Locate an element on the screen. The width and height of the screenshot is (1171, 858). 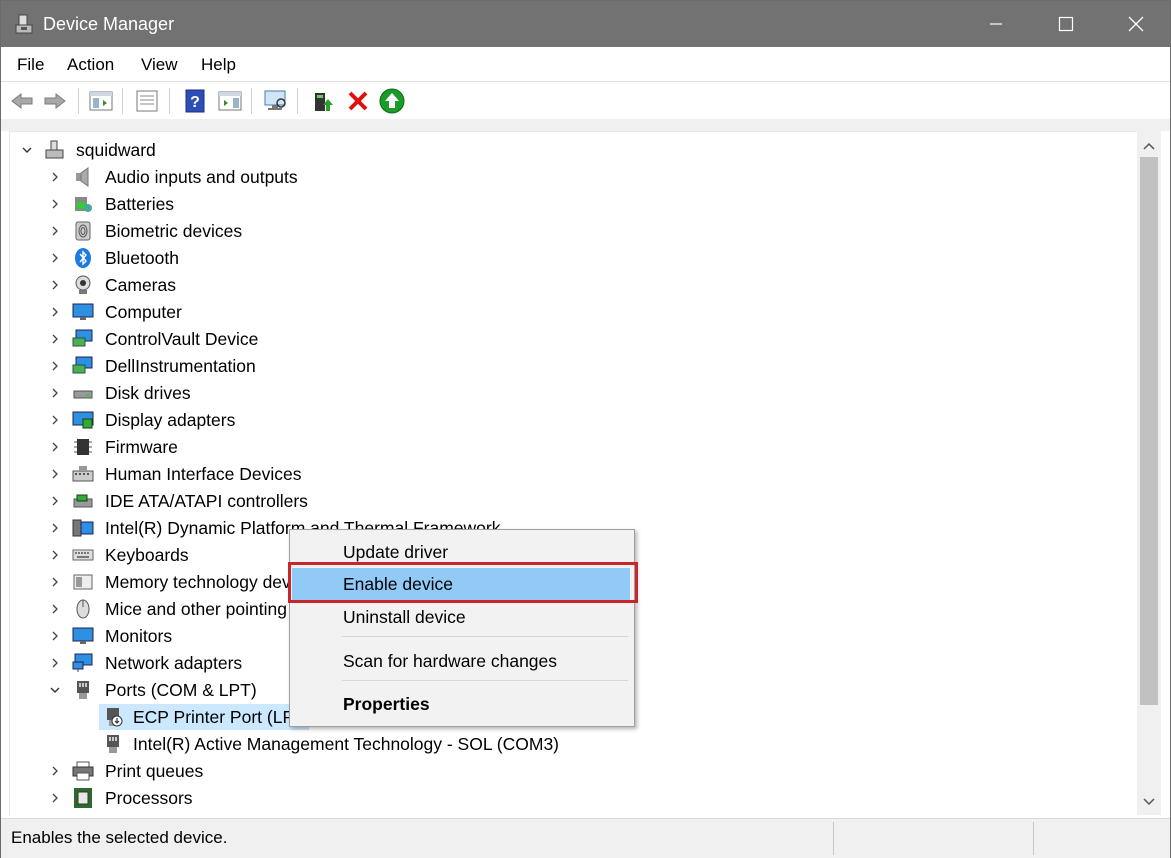
tree-item-label: Firmware is located at coordinates (141, 447).